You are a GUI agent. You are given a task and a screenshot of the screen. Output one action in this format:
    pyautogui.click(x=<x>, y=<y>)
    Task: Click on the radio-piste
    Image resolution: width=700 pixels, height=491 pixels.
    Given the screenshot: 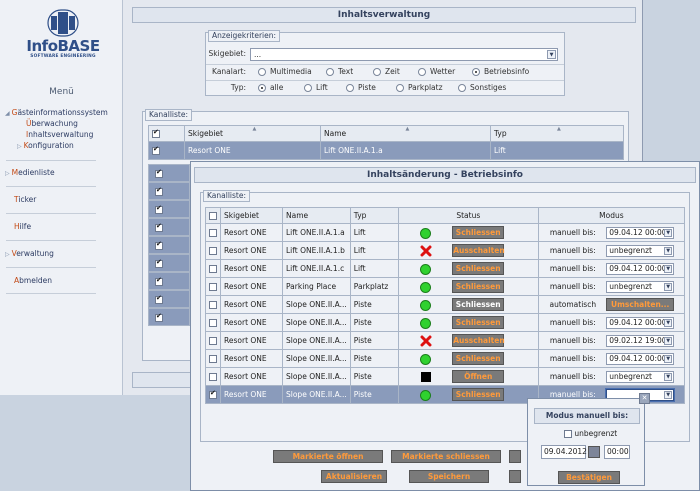 What is the action you would take?
    pyautogui.click(x=350, y=88)
    